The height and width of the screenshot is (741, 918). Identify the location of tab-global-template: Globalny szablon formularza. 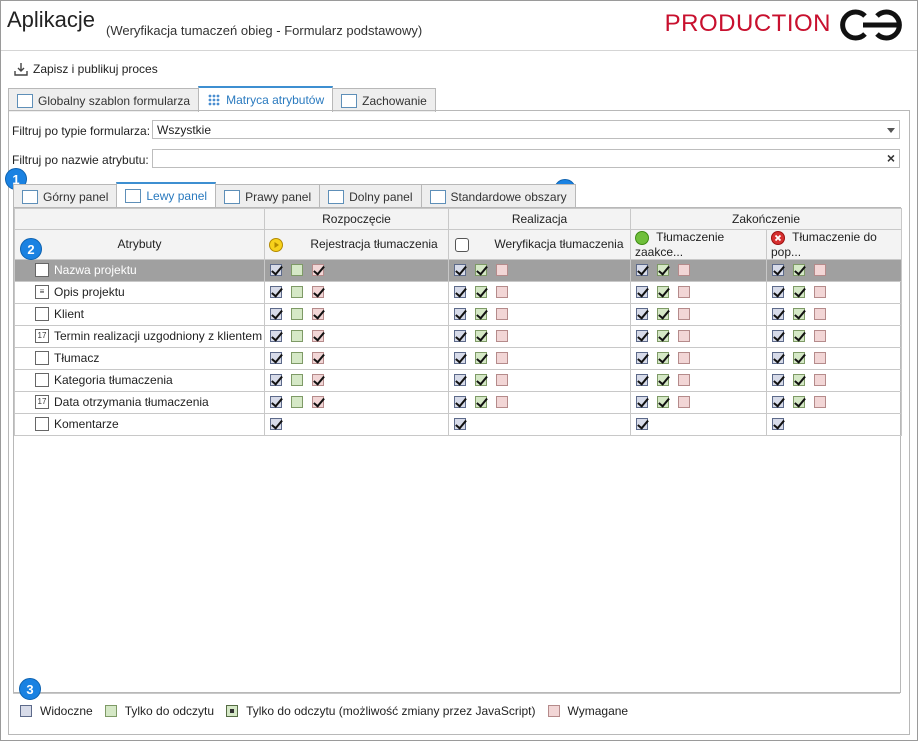
(104, 100).